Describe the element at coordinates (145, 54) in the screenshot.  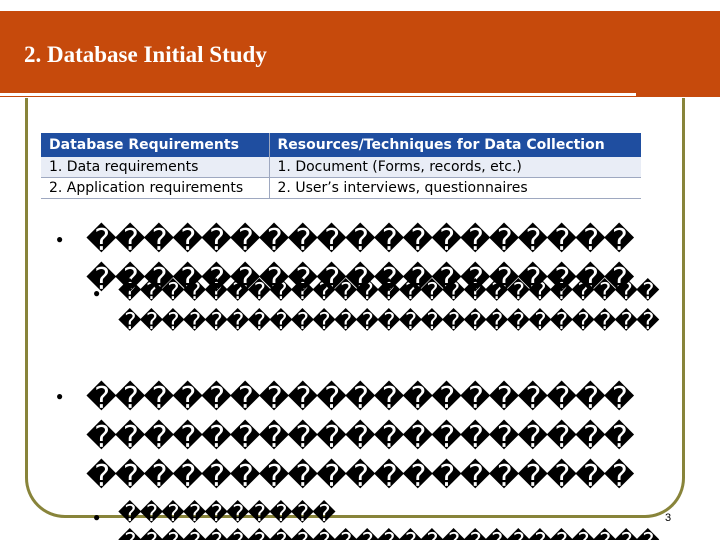
I see `slide-title: 2. Database Initial Study` at that location.